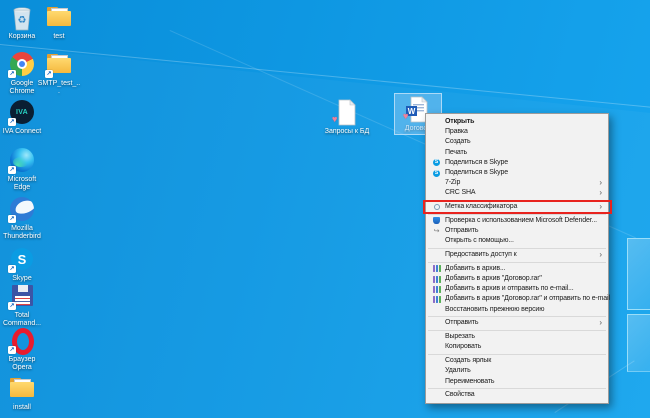 This screenshot has width=650, height=418. I want to click on edge-icon: ↗, so click(21, 160).